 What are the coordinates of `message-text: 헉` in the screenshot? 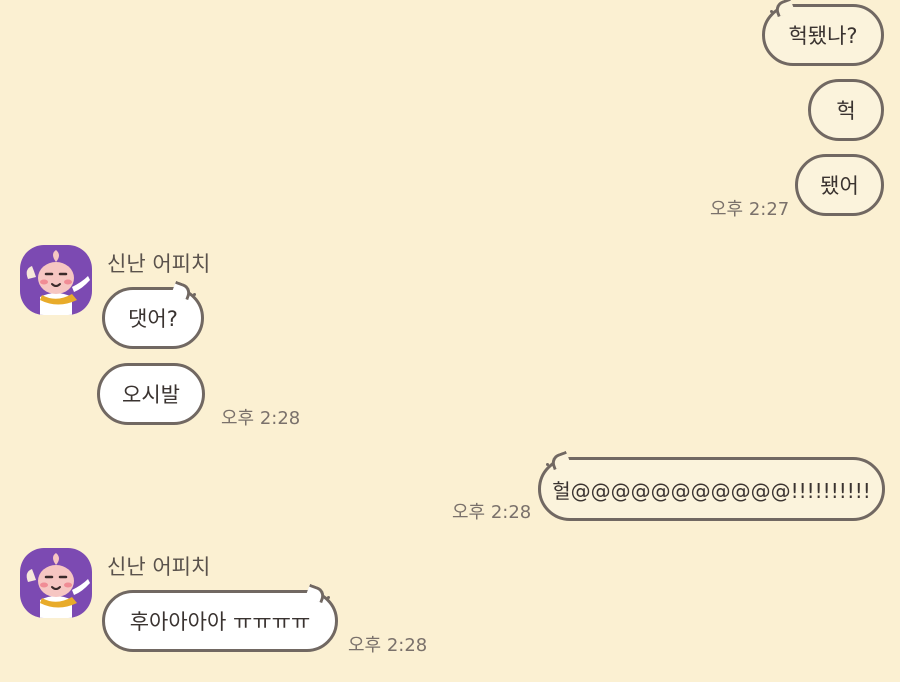 It's located at (846, 111).